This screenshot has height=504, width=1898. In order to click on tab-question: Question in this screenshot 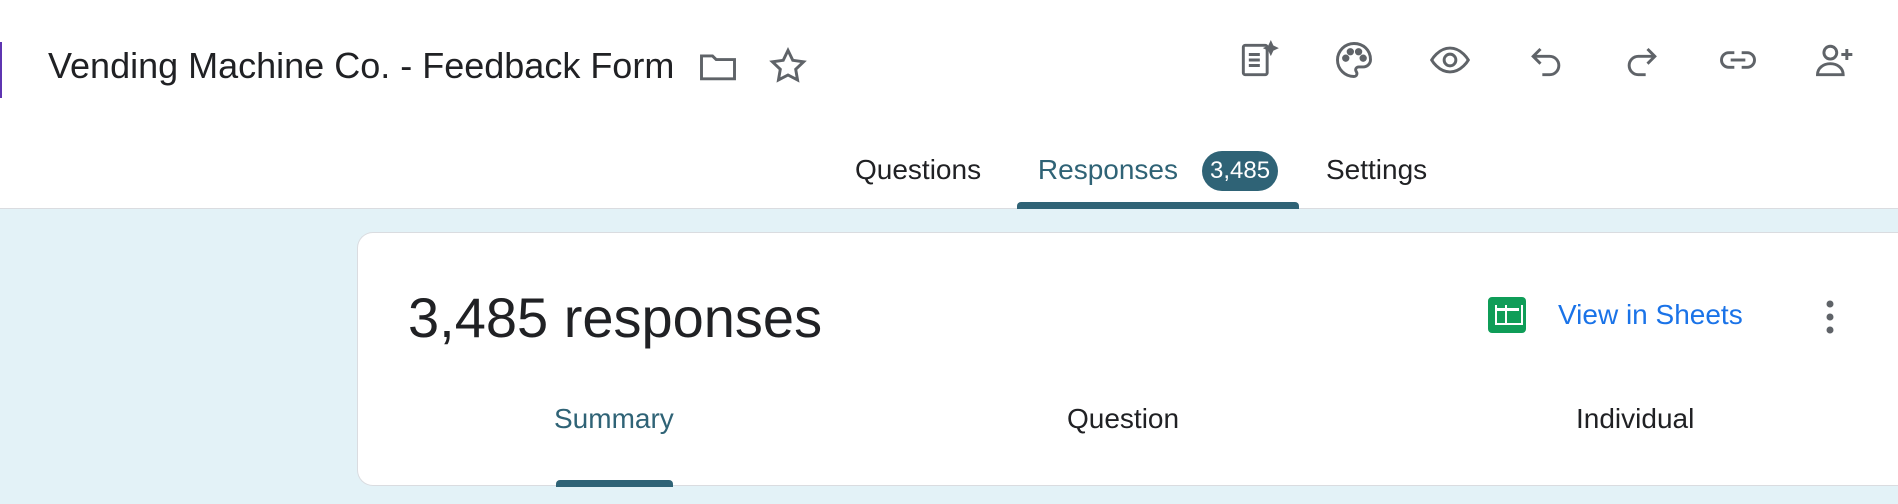, I will do `click(1123, 419)`.